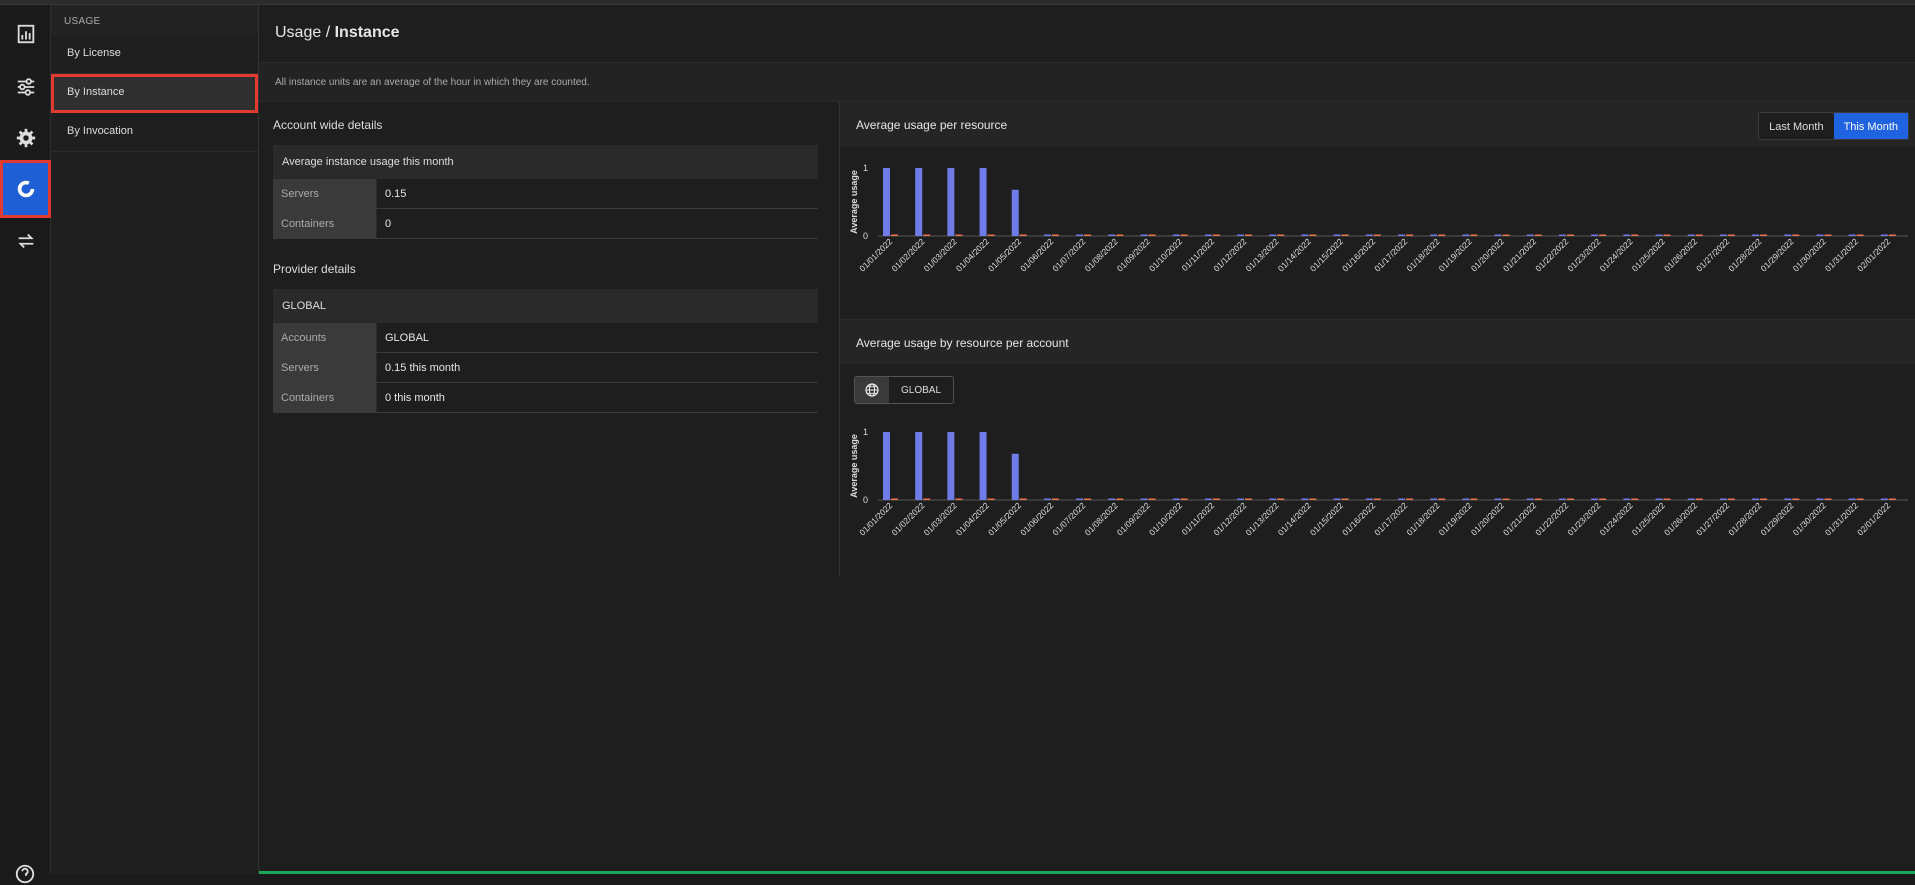 This screenshot has height=885, width=1915. I want to click on x-tick-label: 01/02/2022, so click(907, 518).